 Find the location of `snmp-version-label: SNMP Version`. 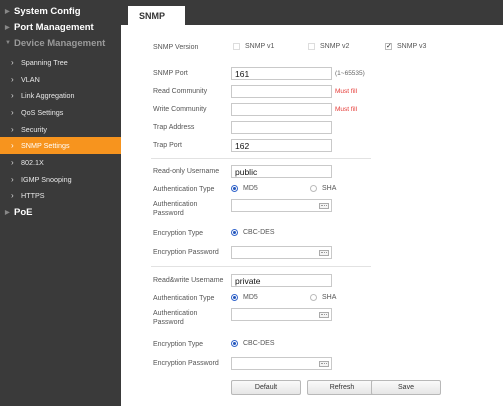

snmp-version-label: SNMP Version is located at coordinates (176, 47).